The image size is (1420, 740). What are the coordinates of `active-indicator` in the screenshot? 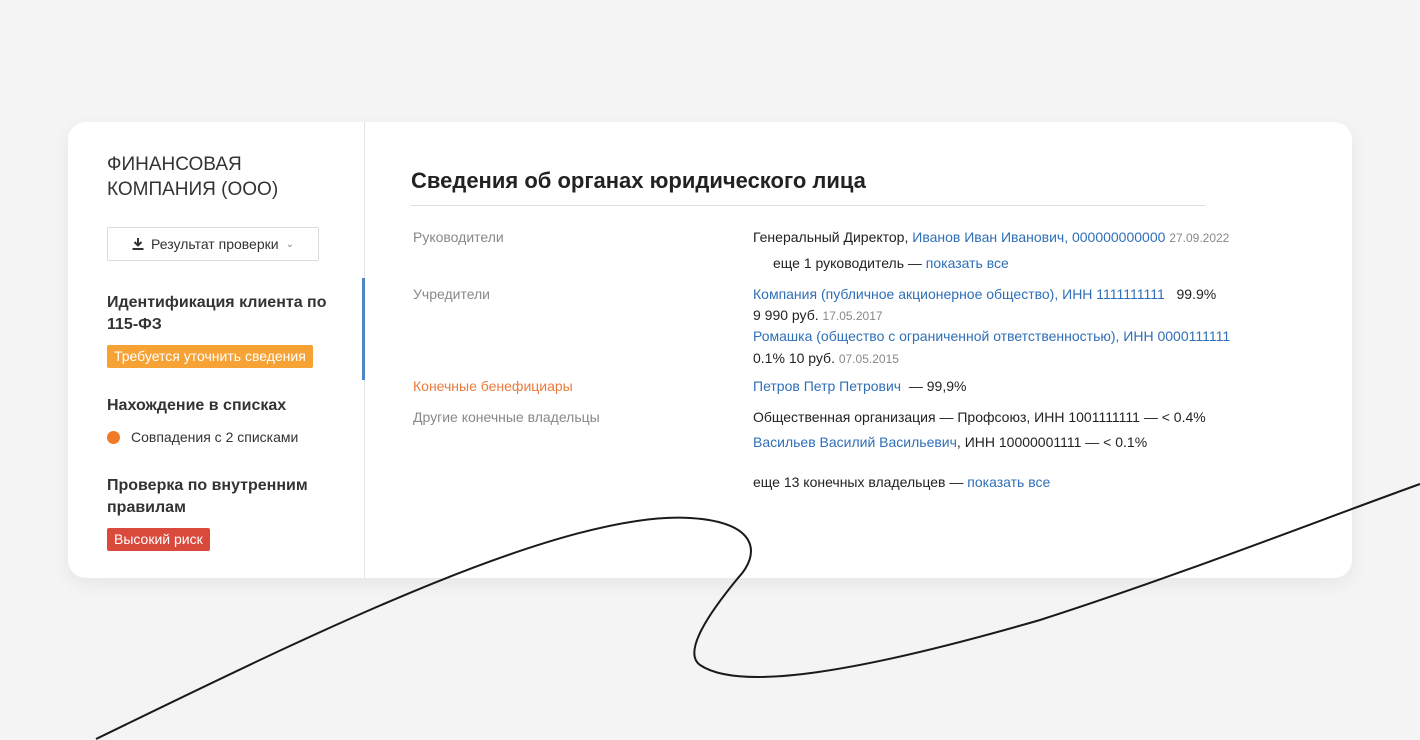 It's located at (363, 329).